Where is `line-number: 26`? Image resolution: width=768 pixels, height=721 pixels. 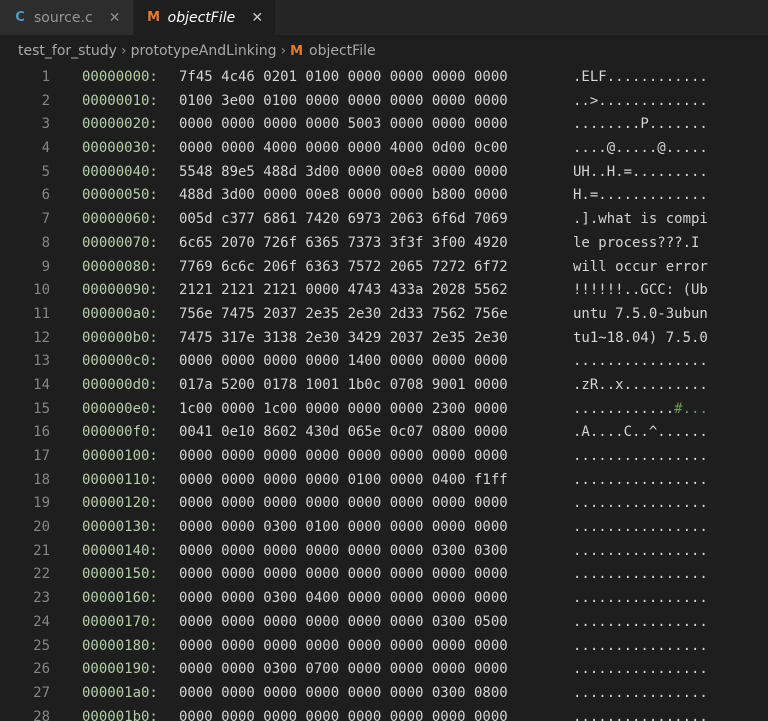 line-number: 26 is located at coordinates (41, 669).